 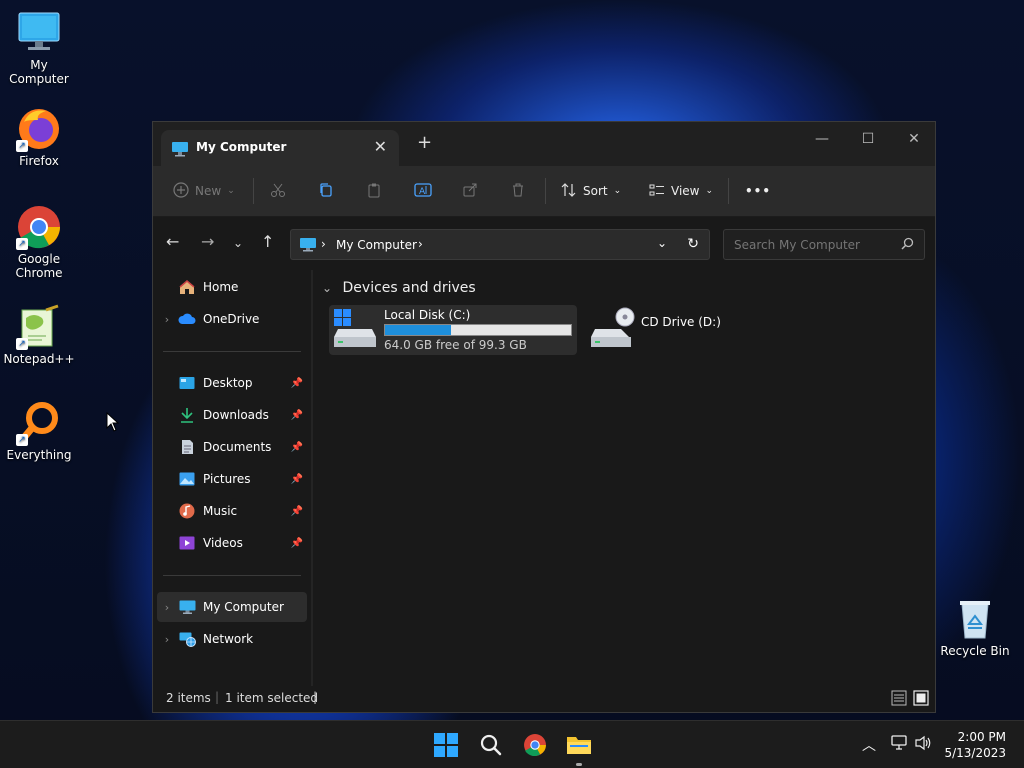 I want to click on network-status-icon, so click(x=900, y=745).